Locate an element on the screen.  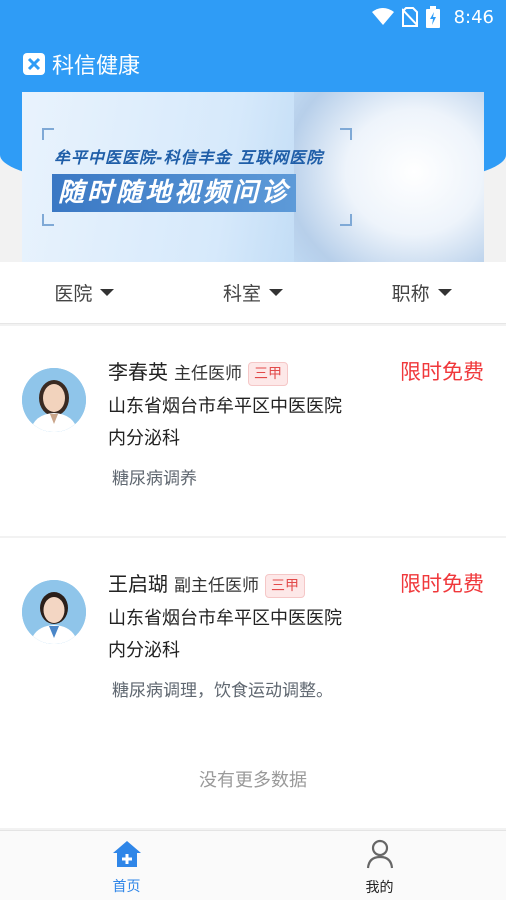
no-sim-icon is located at coordinates (409, 17).